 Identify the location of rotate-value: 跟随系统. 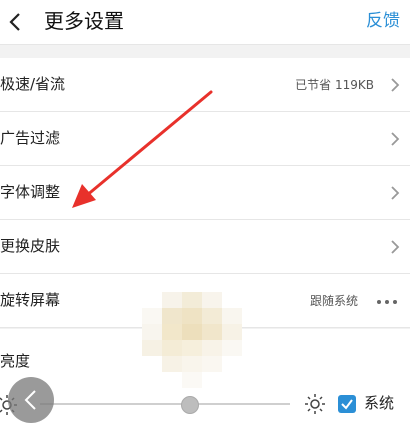
(333, 301).